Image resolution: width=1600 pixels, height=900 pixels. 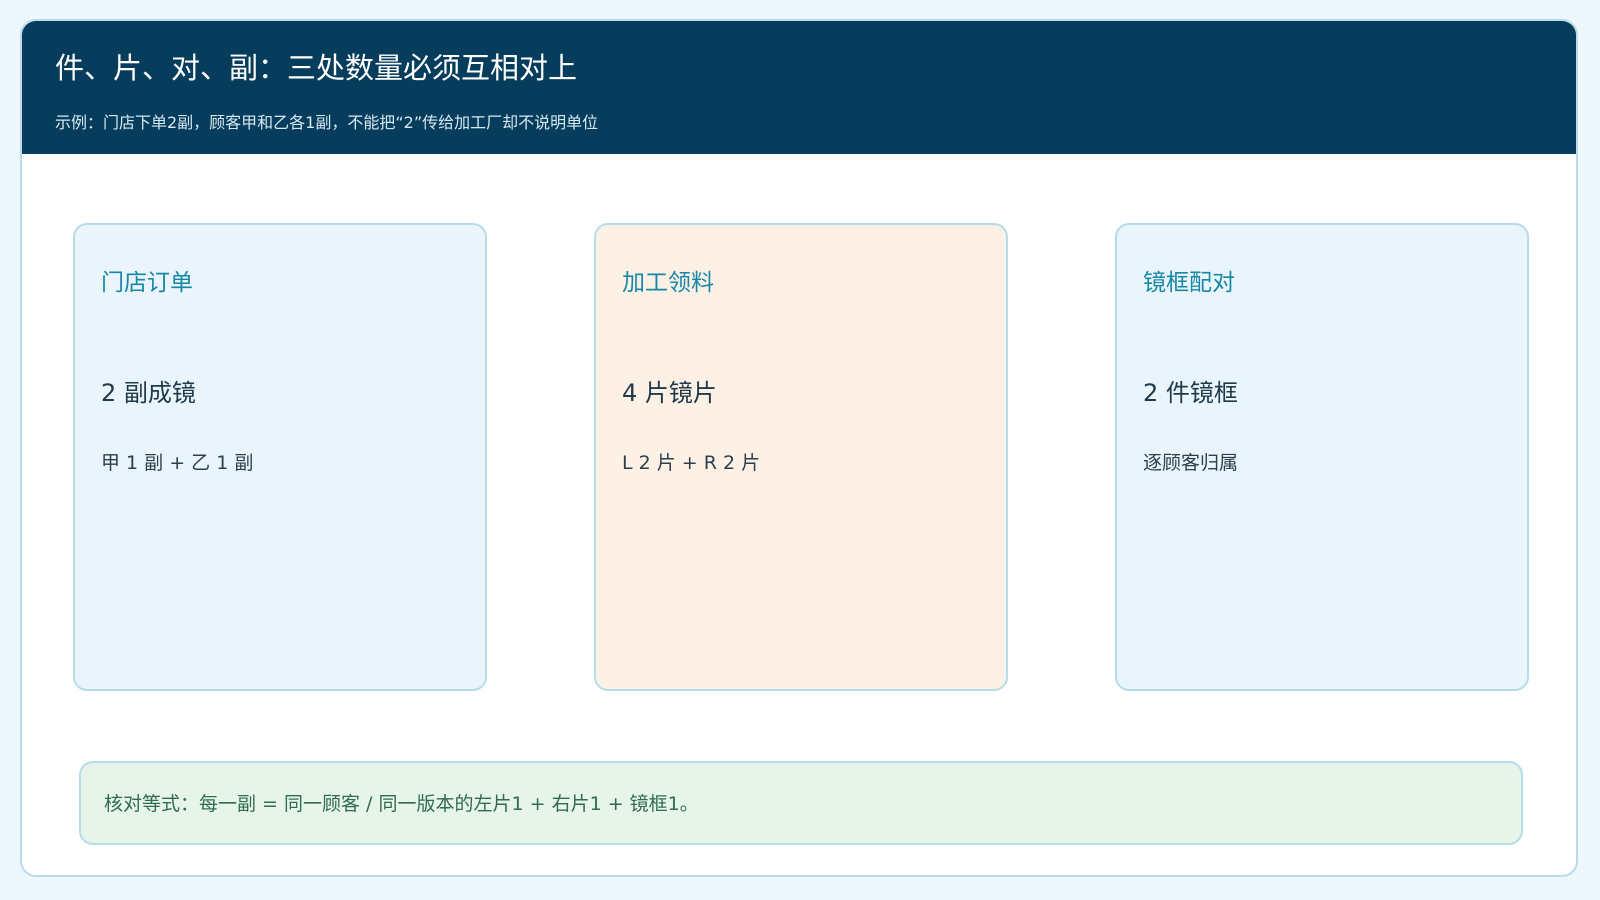 What do you see at coordinates (1190, 393) in the screenshot?
I see `card-quantity: 2 件镜框` at bounding box center [1190, 393].